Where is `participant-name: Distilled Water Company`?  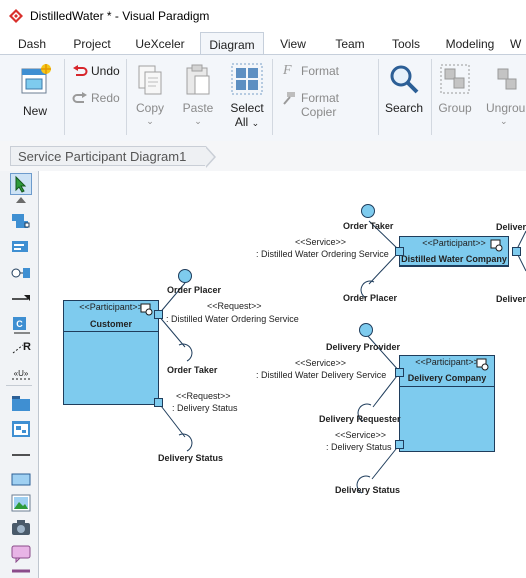 participant-name: Distilled Water Company is located at coordinates (454, 259).